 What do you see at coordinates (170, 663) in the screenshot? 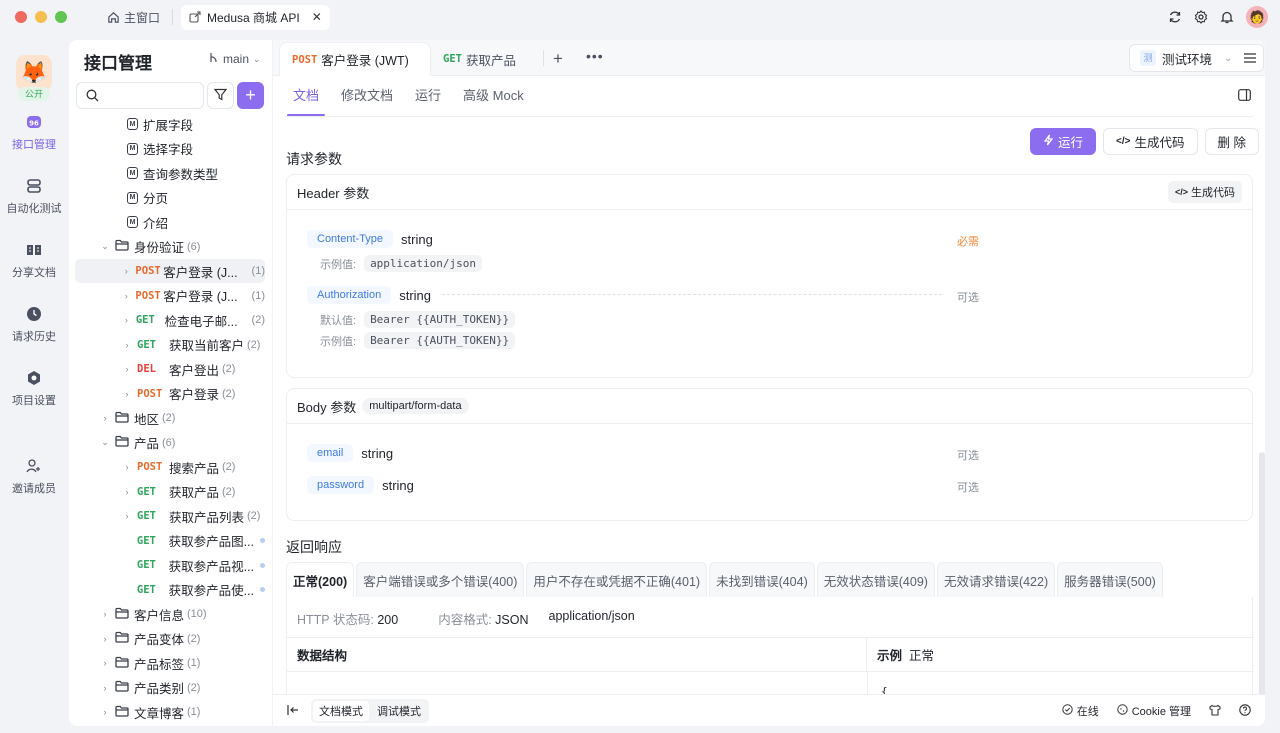
I see `tree-folder: › 产品标签 (1)` at bounding box center [170, 663].